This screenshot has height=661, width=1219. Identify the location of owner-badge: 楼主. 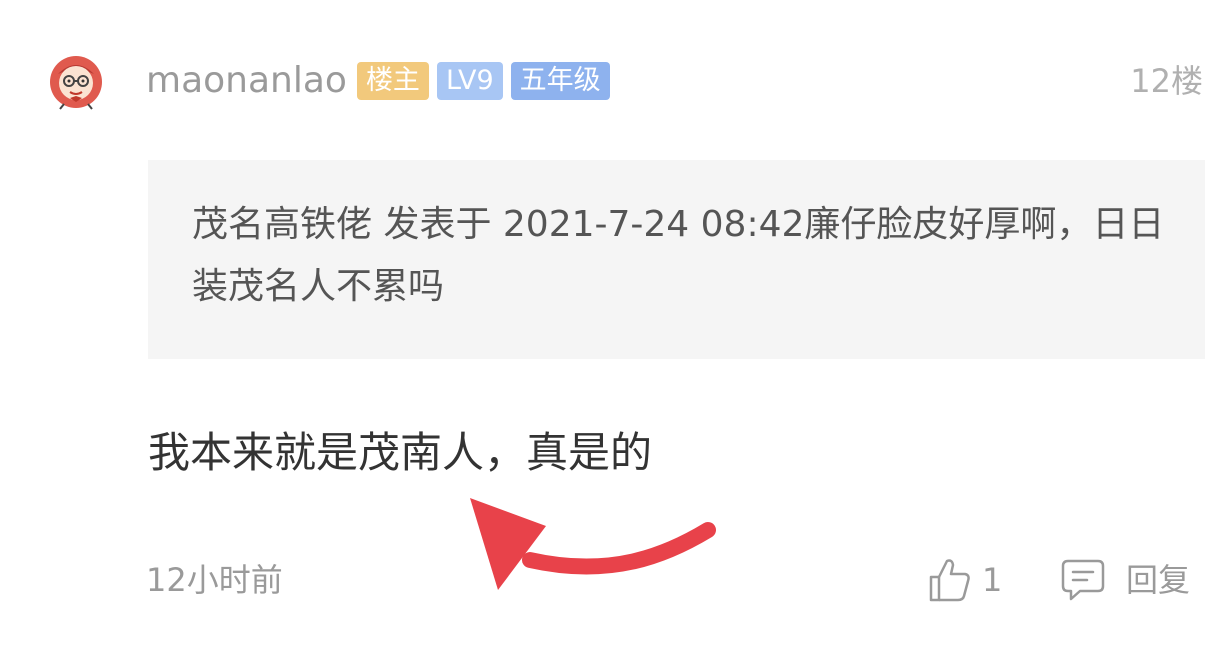
(392, 81).